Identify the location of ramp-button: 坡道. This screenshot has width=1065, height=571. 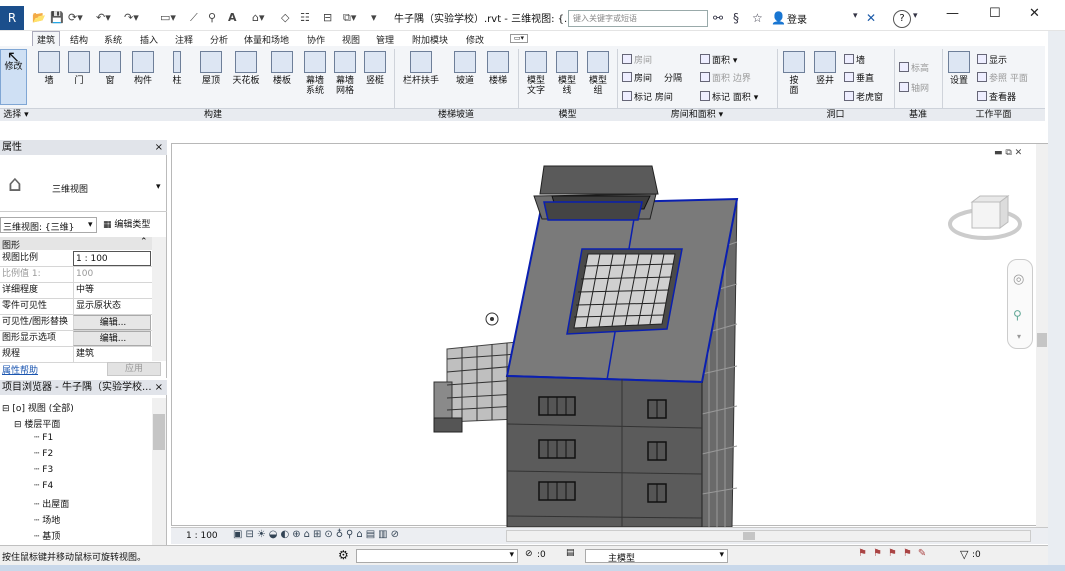
(465, 68).